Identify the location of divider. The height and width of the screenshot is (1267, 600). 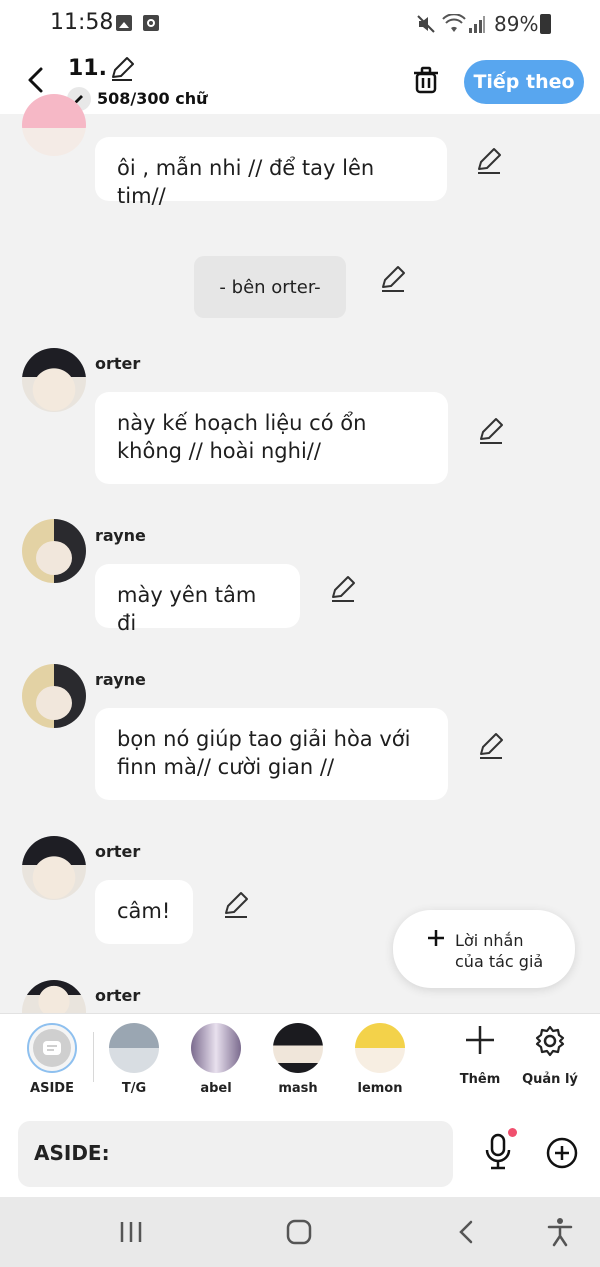
(93, 1057).